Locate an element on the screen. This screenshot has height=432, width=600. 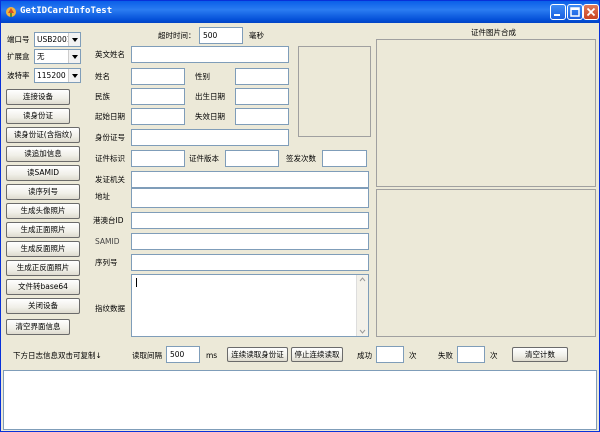
gen-back-photo-button: 生成反面照片 is located at coordinates (43, 249).